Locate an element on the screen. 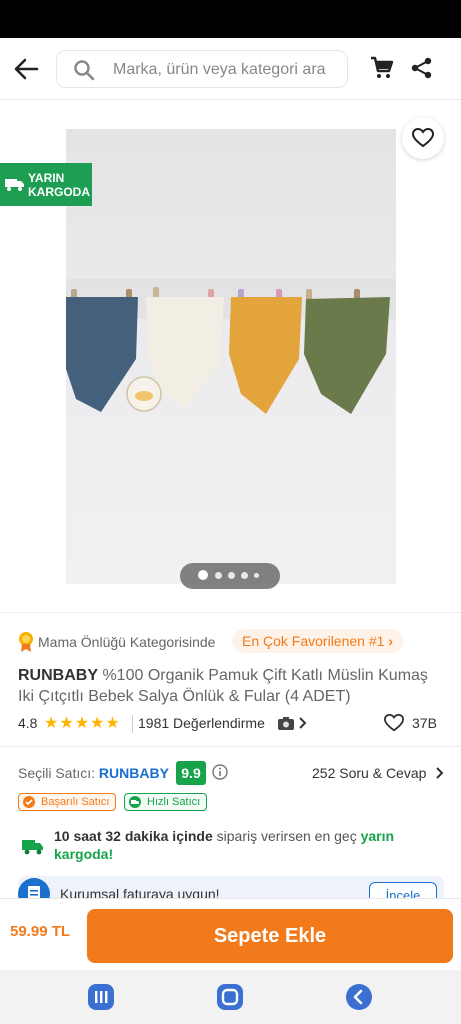 This screenshot has width=461, height=1024. brand-name: RUNBABY is located at coordinates (58, 675).